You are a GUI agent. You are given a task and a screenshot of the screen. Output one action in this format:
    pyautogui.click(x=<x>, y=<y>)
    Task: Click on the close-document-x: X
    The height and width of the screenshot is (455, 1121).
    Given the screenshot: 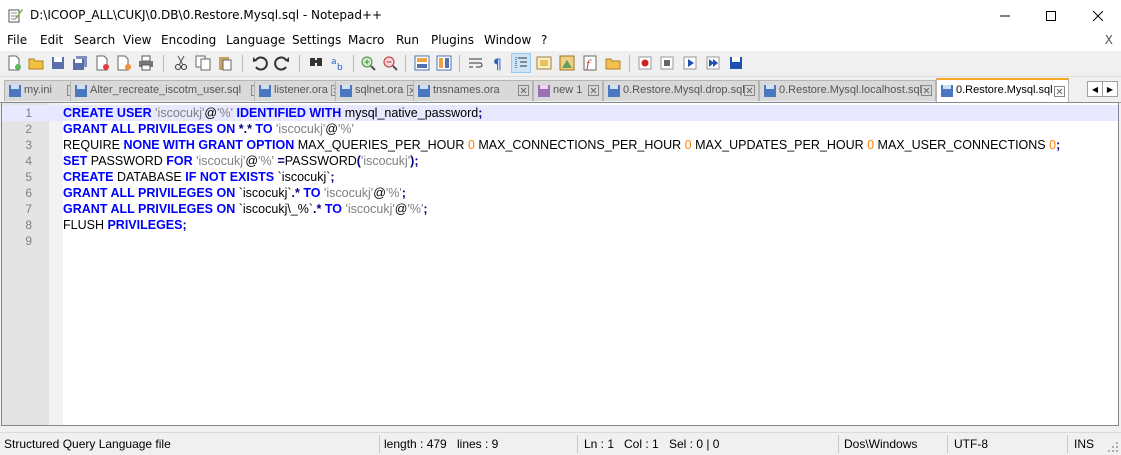 What is the action you would take?
    pyautogui.click(x=1109, y=40)
    